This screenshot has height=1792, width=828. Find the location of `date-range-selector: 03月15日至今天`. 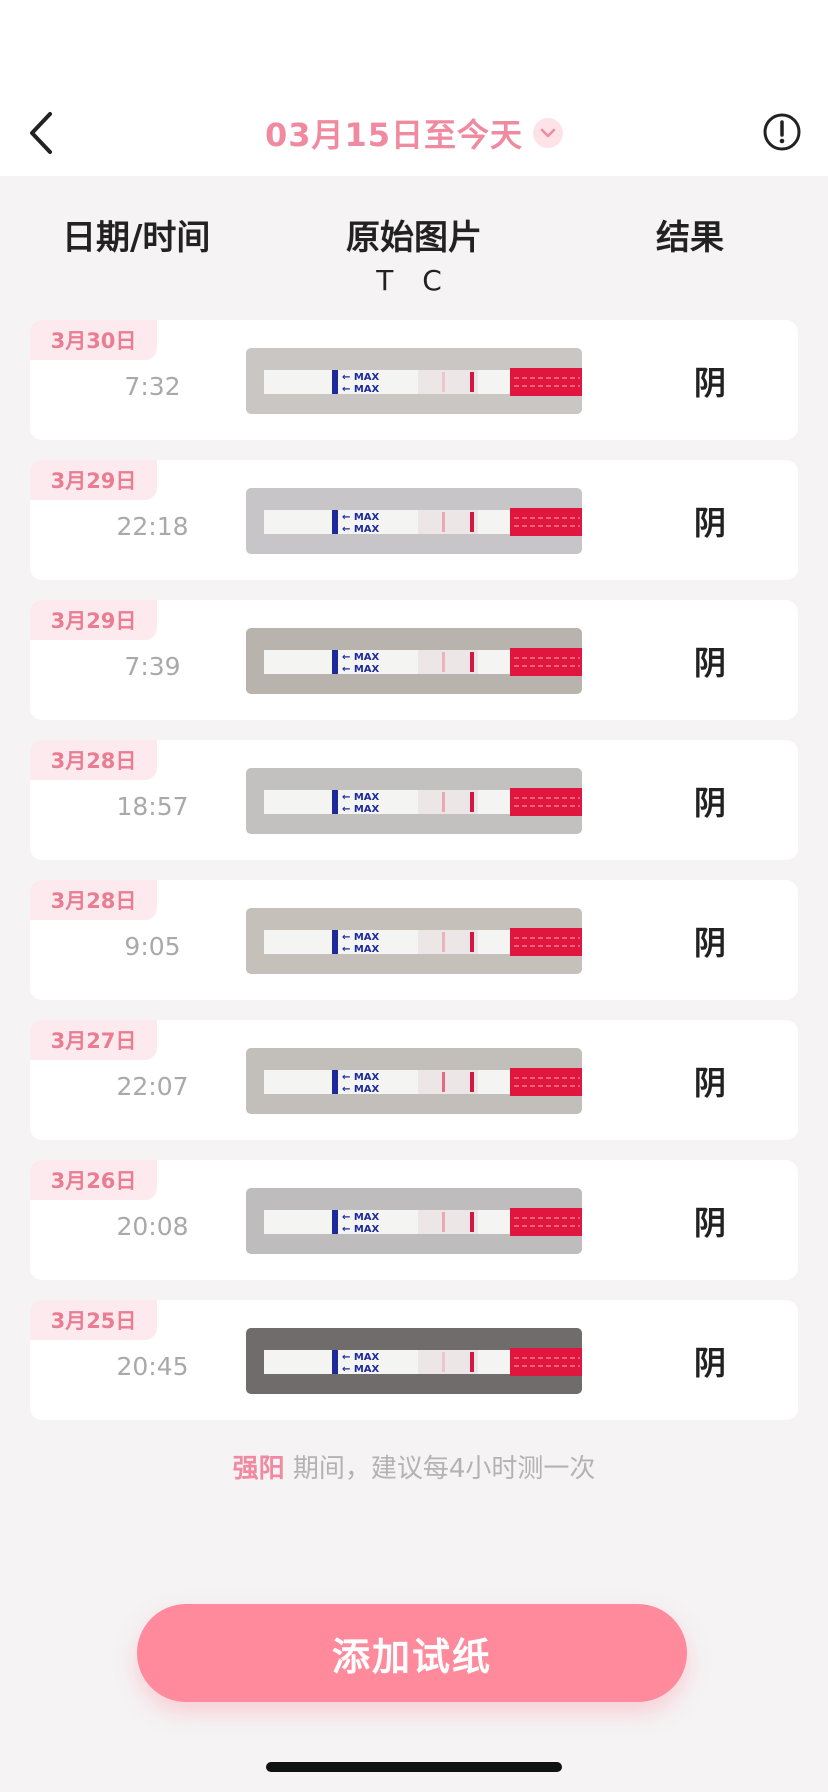

date-range-selector: 03月15日至今天 is located at coordinates (414, 133).